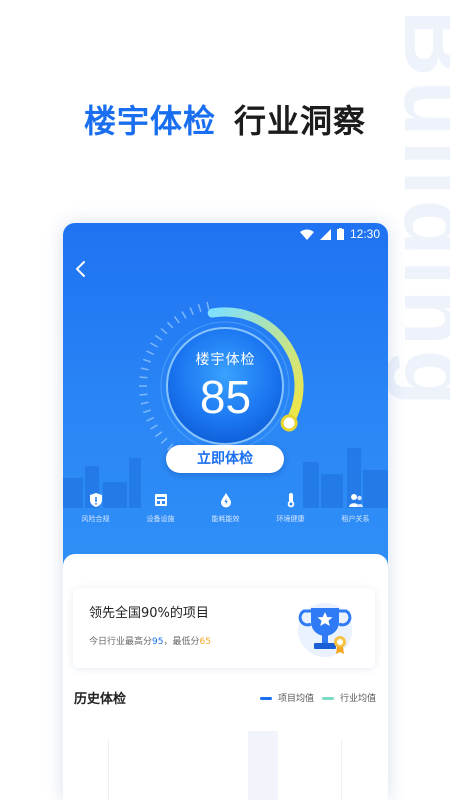 The image size is (450, 800). Describe the element at coordinates (355, 500) in the screenshot. I see `tenants-icon` at that location.